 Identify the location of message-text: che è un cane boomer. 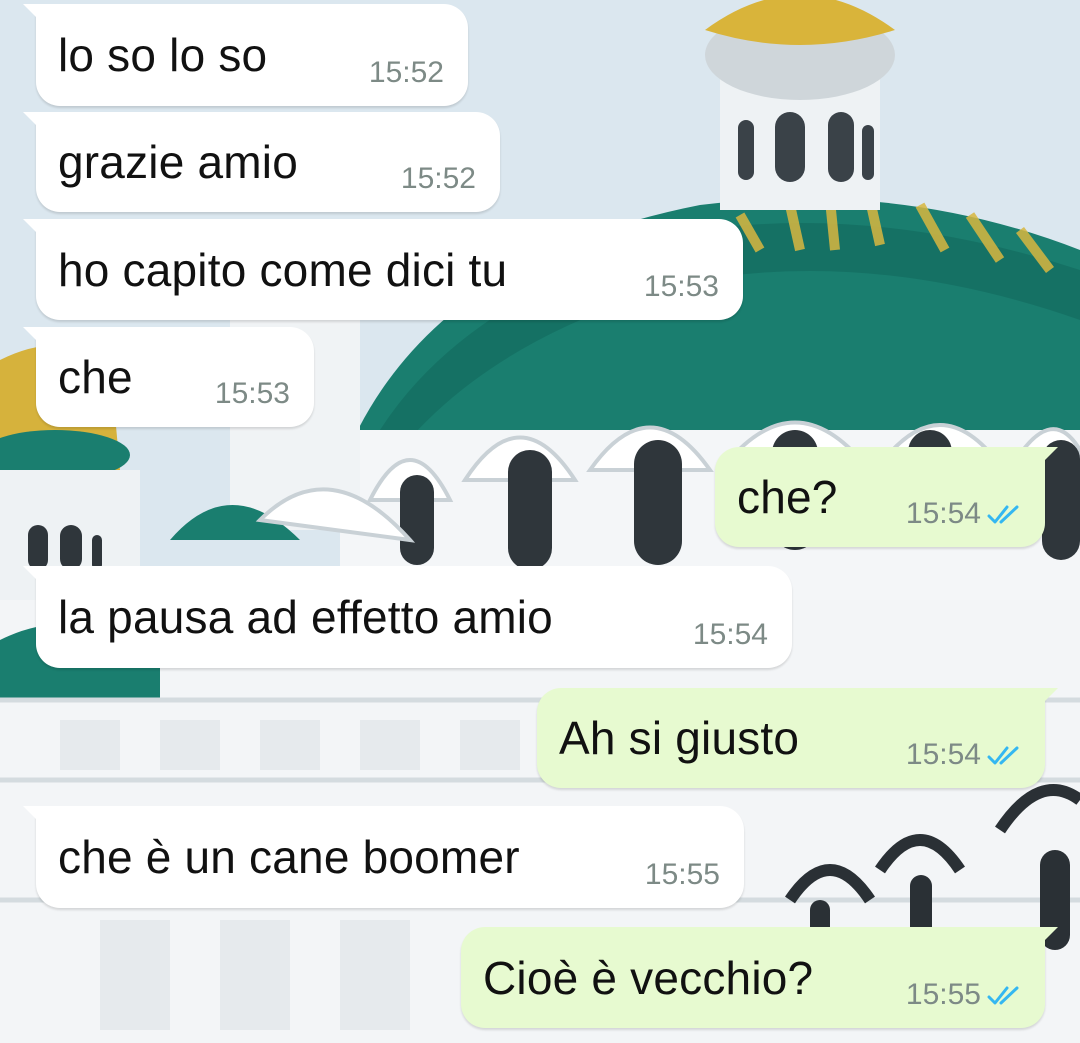
(289, 857).